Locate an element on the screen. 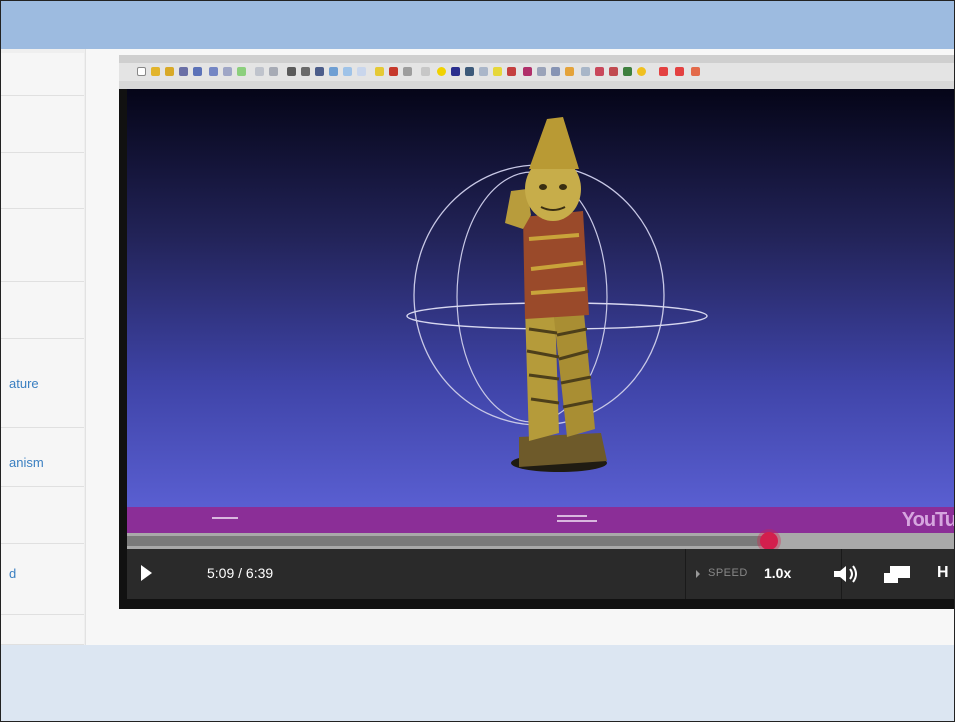 This screenshot has height=722, width=955. sidebar: ature anism d is located at coordinates (43, 347).